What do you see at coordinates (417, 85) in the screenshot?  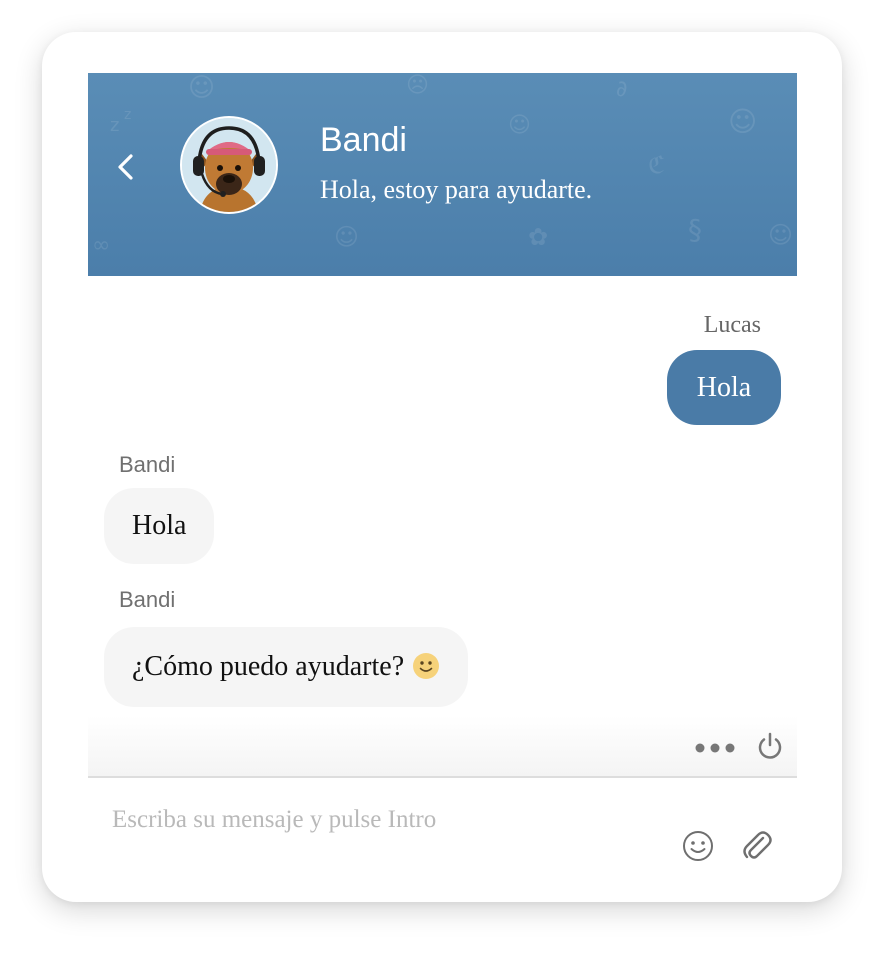 I see `header-doodle: ☹` at bounding box center [417, 85].